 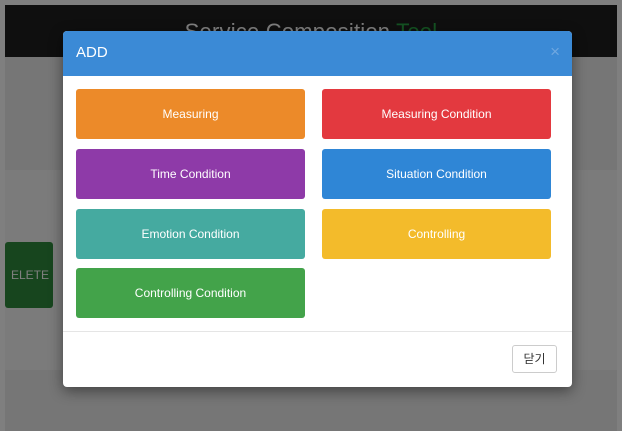 I want to click on modal-footer-divider, so click(x=317, y=331).